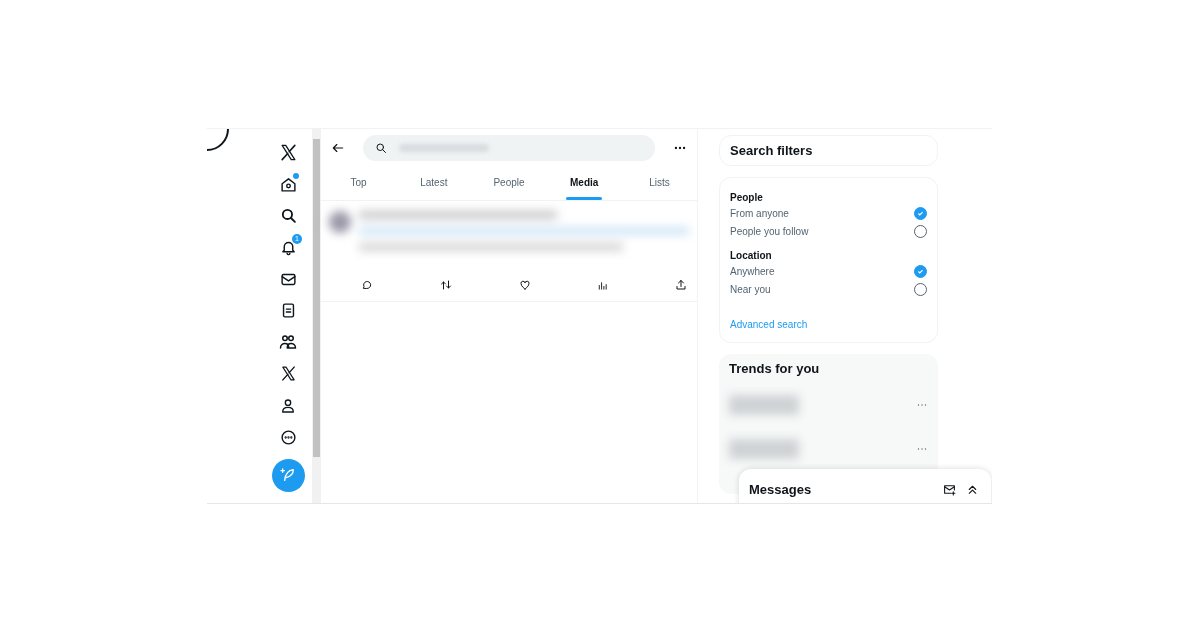 The height and width of the screenshot is (630, 1200). I want to click on repost-button, so click(445, 285).